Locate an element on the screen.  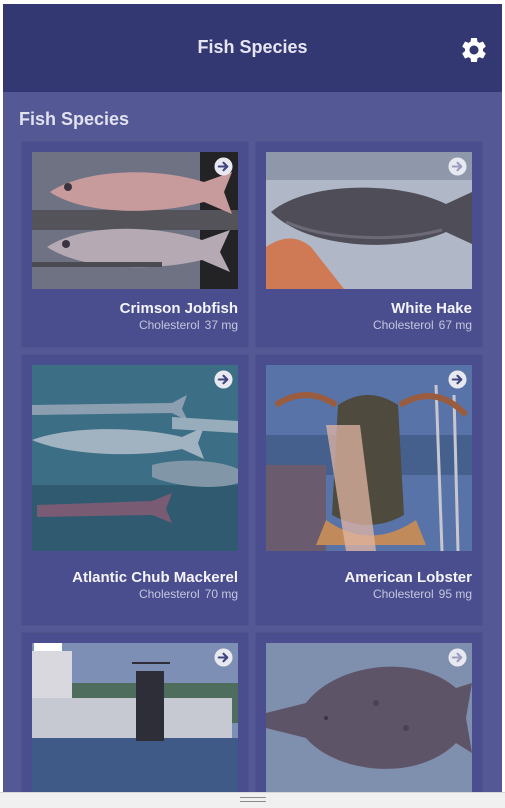
species-cholesterol: Cholesterol 95 mg is located at coordinates (422, 594).